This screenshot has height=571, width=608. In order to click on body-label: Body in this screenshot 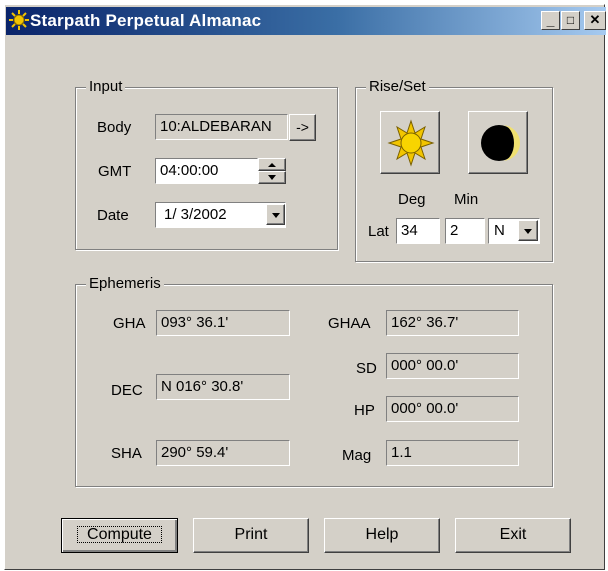, I will do `click(114, 127)`.